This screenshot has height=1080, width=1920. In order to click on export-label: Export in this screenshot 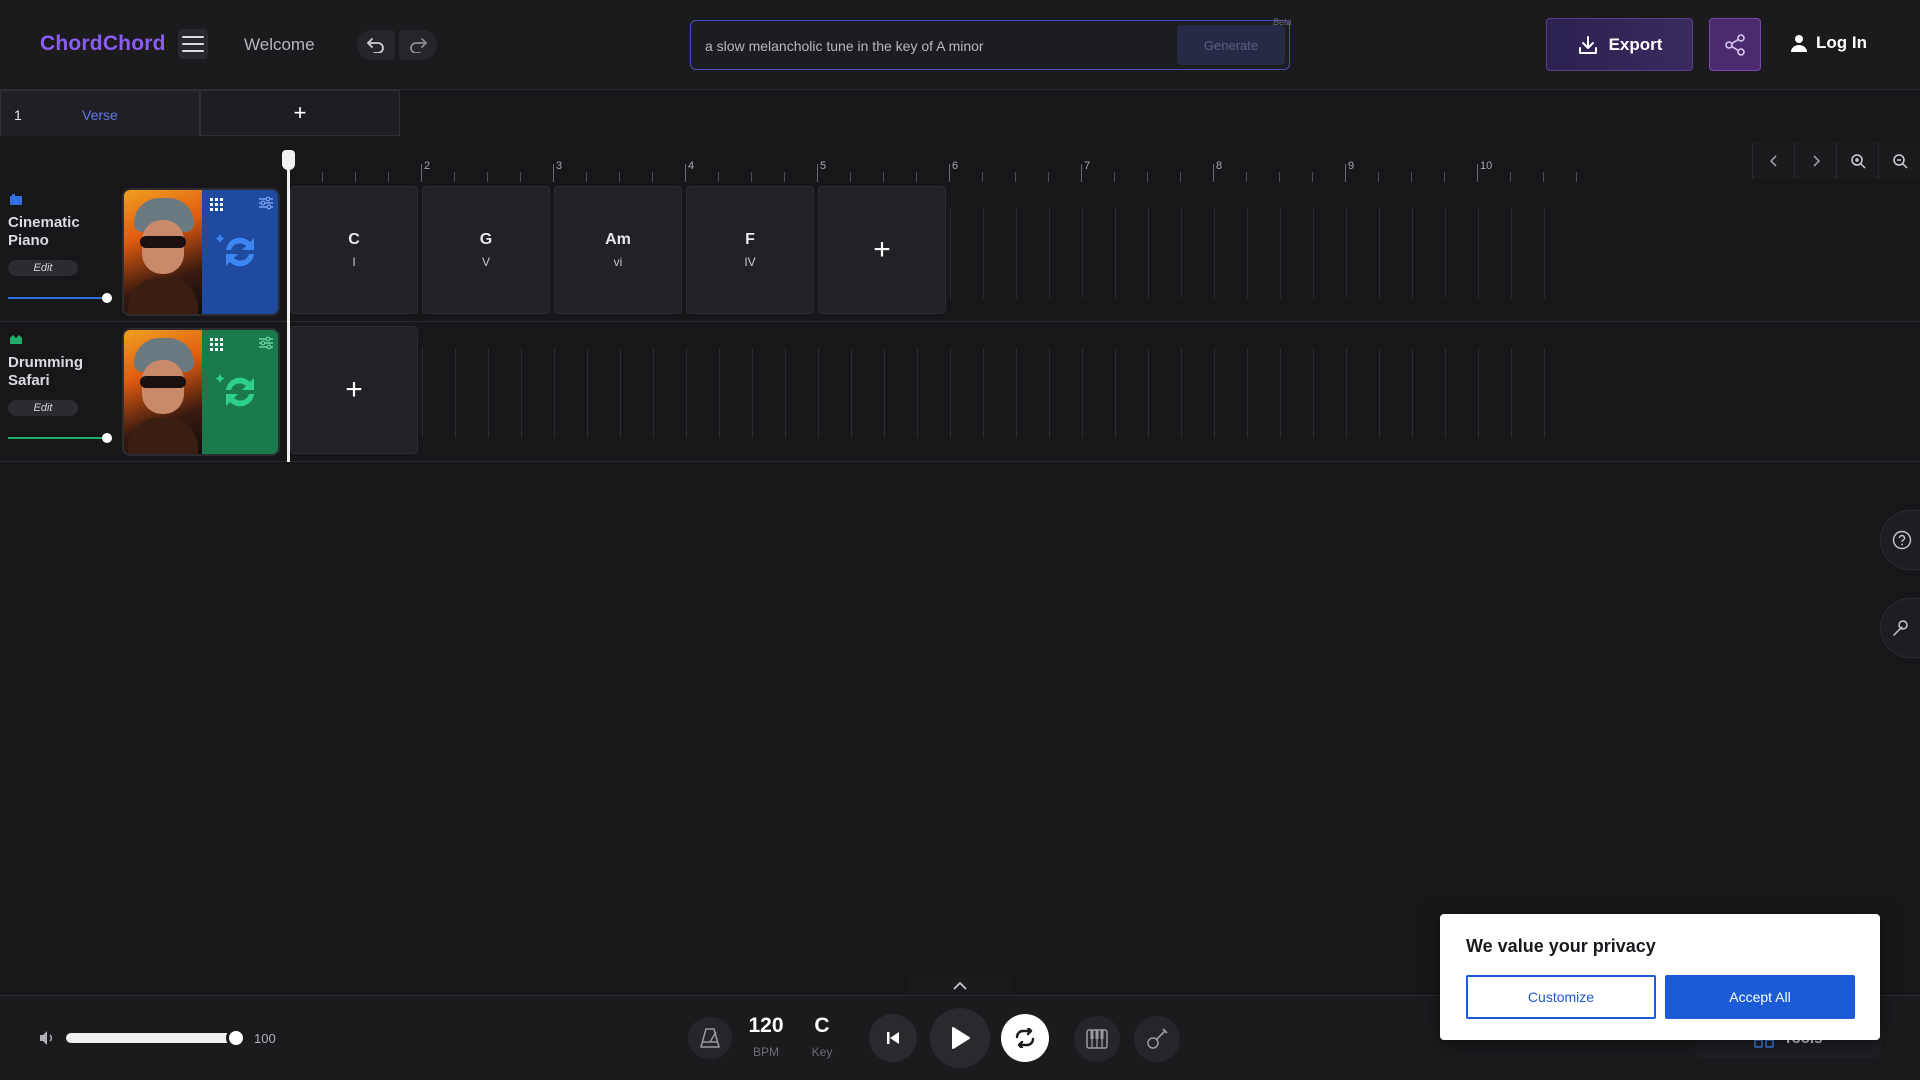, I will do `click(1635, 44)`.